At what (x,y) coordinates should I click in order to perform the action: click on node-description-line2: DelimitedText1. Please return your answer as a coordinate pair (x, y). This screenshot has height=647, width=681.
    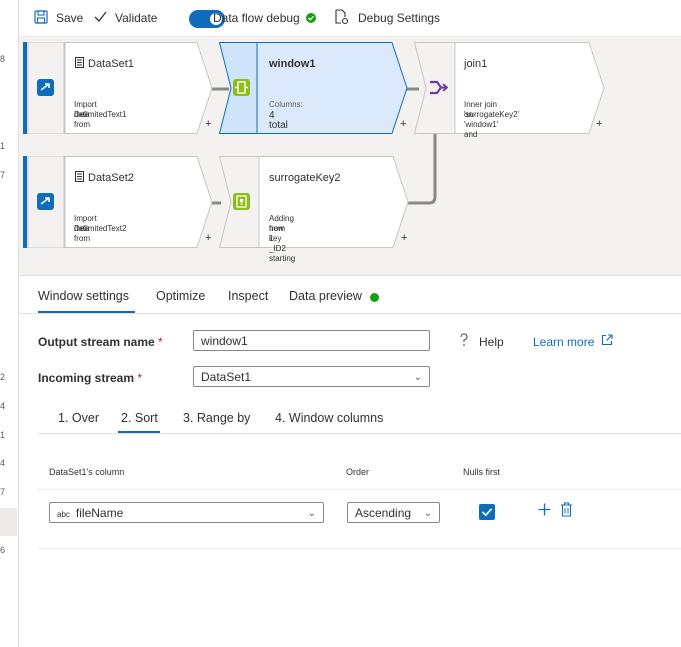
    Looking at the image, I should click on (100, 114).